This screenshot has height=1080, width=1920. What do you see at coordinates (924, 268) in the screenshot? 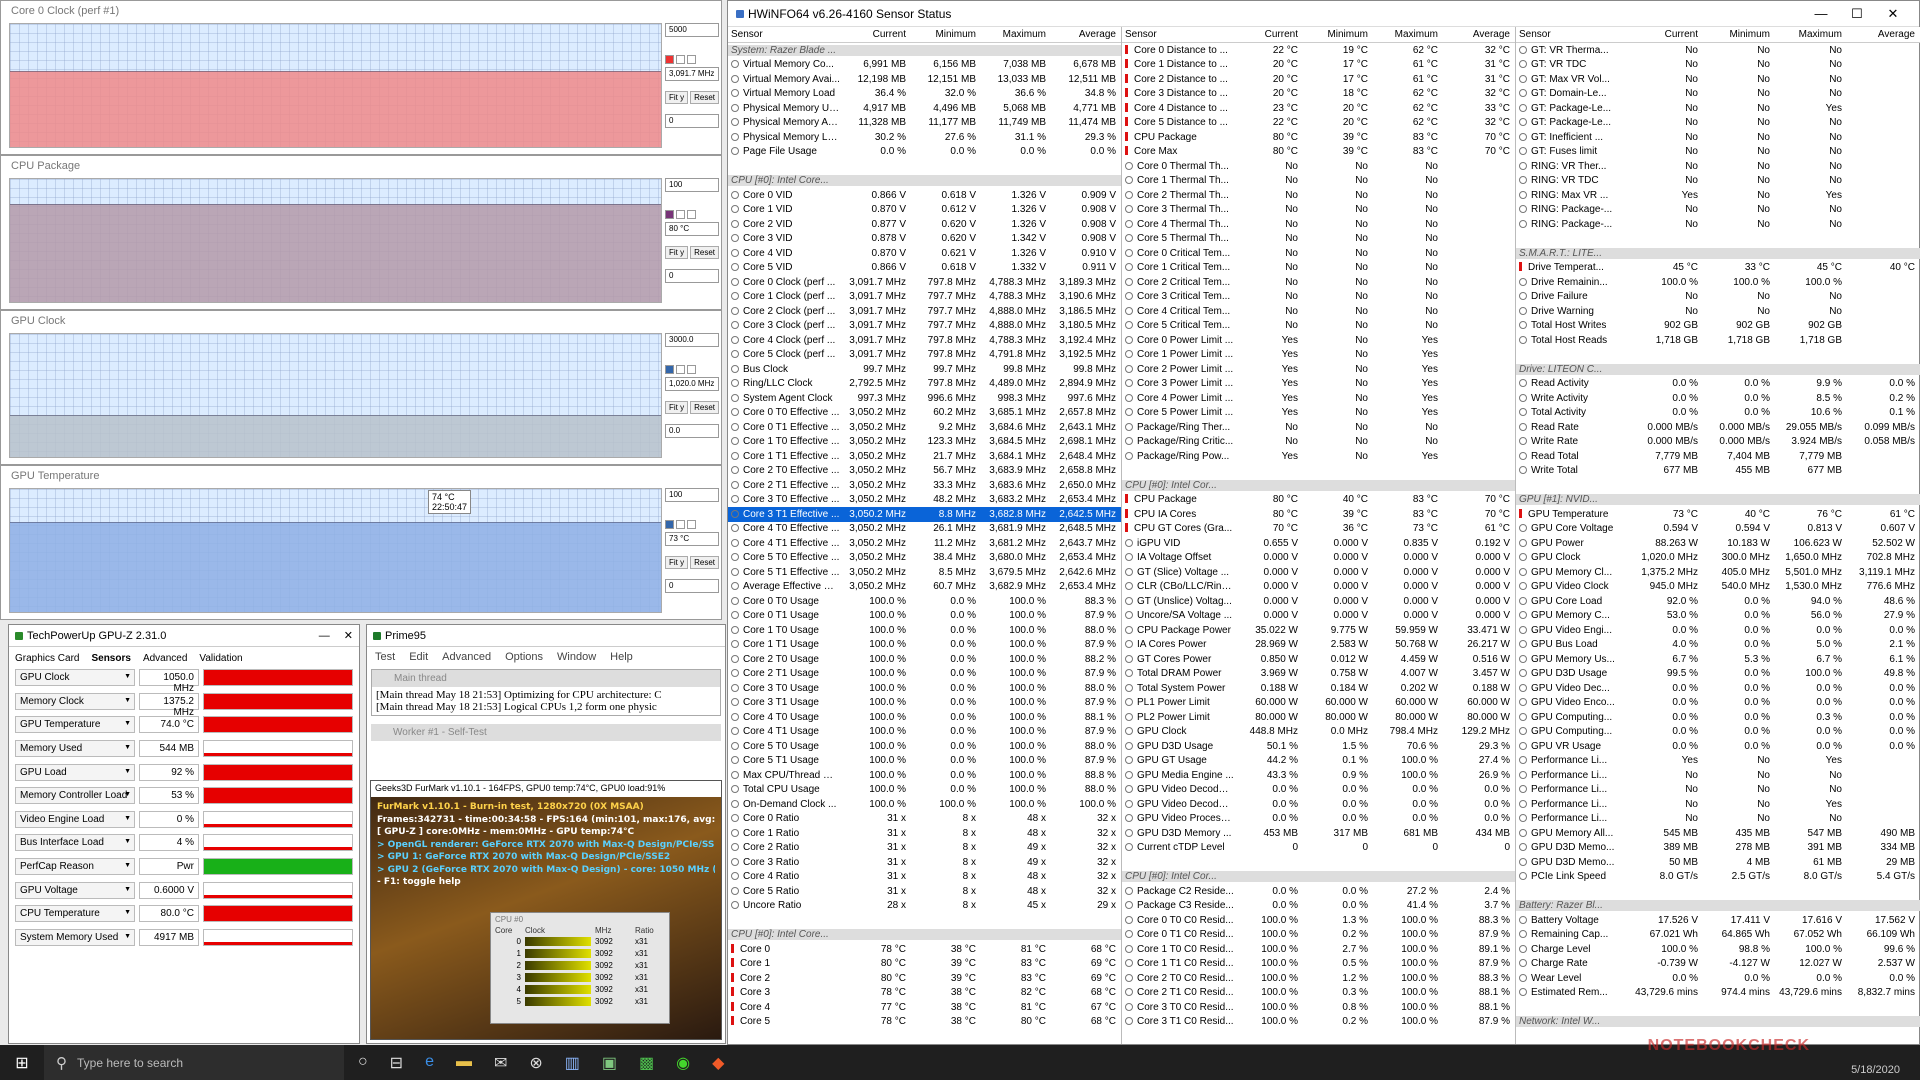
I see `sensor-row: Core 5 VID 0.866 V 0.618 V 1.332 V 0.911 V` at bounding box center [924, 268].